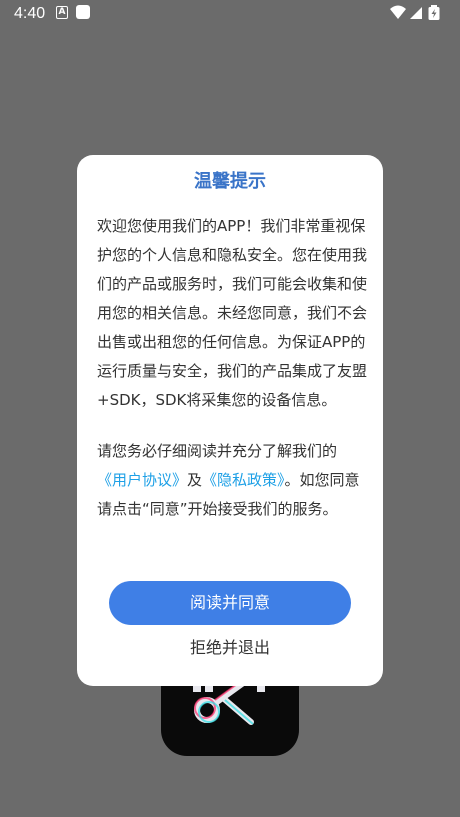  I want to click on refuse-button: 拒绝并退出, so click(230, 648).